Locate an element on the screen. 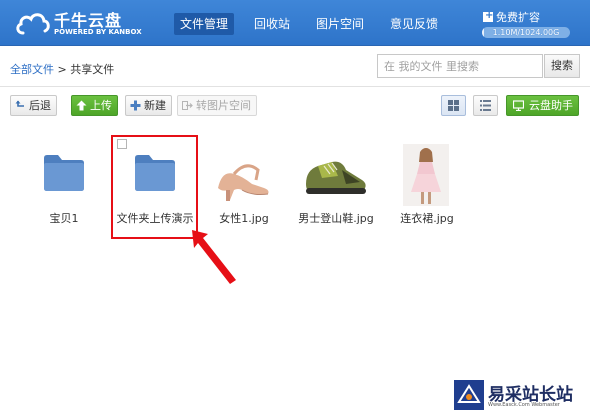 The height and width of the screenshot is (412, 590). upload-button: 上传 is located at coordinates (94, 105).